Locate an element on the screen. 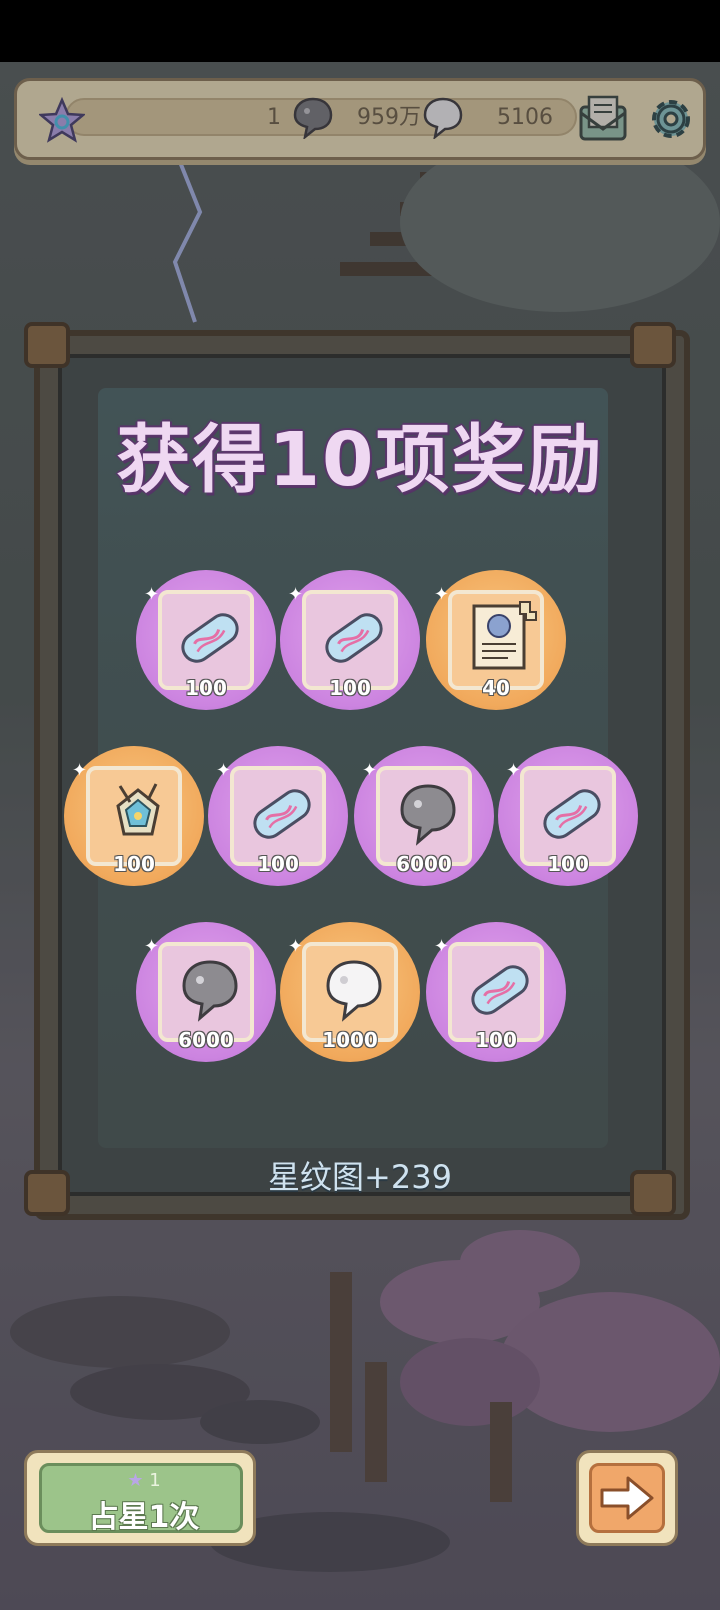 The height and width of the screenshot is (1610, 720). relic-icon is located at coordinates (138, 814).